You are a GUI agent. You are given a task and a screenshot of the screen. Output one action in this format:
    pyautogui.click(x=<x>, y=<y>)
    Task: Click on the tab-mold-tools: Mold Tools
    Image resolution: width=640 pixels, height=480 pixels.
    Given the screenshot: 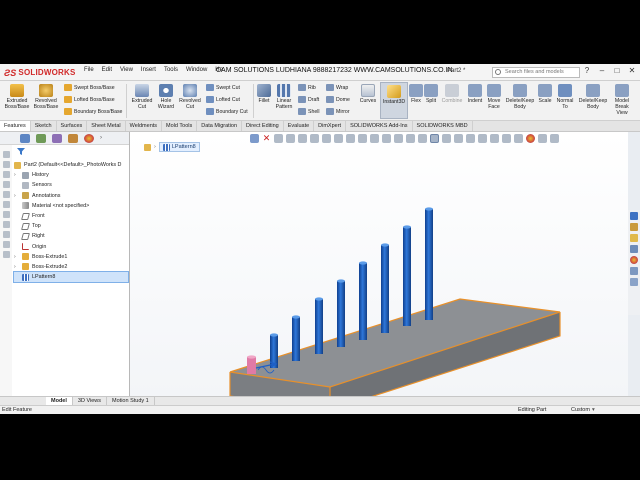 What is the action you would take?
    pyautogui.click(x=180, y=126)
    